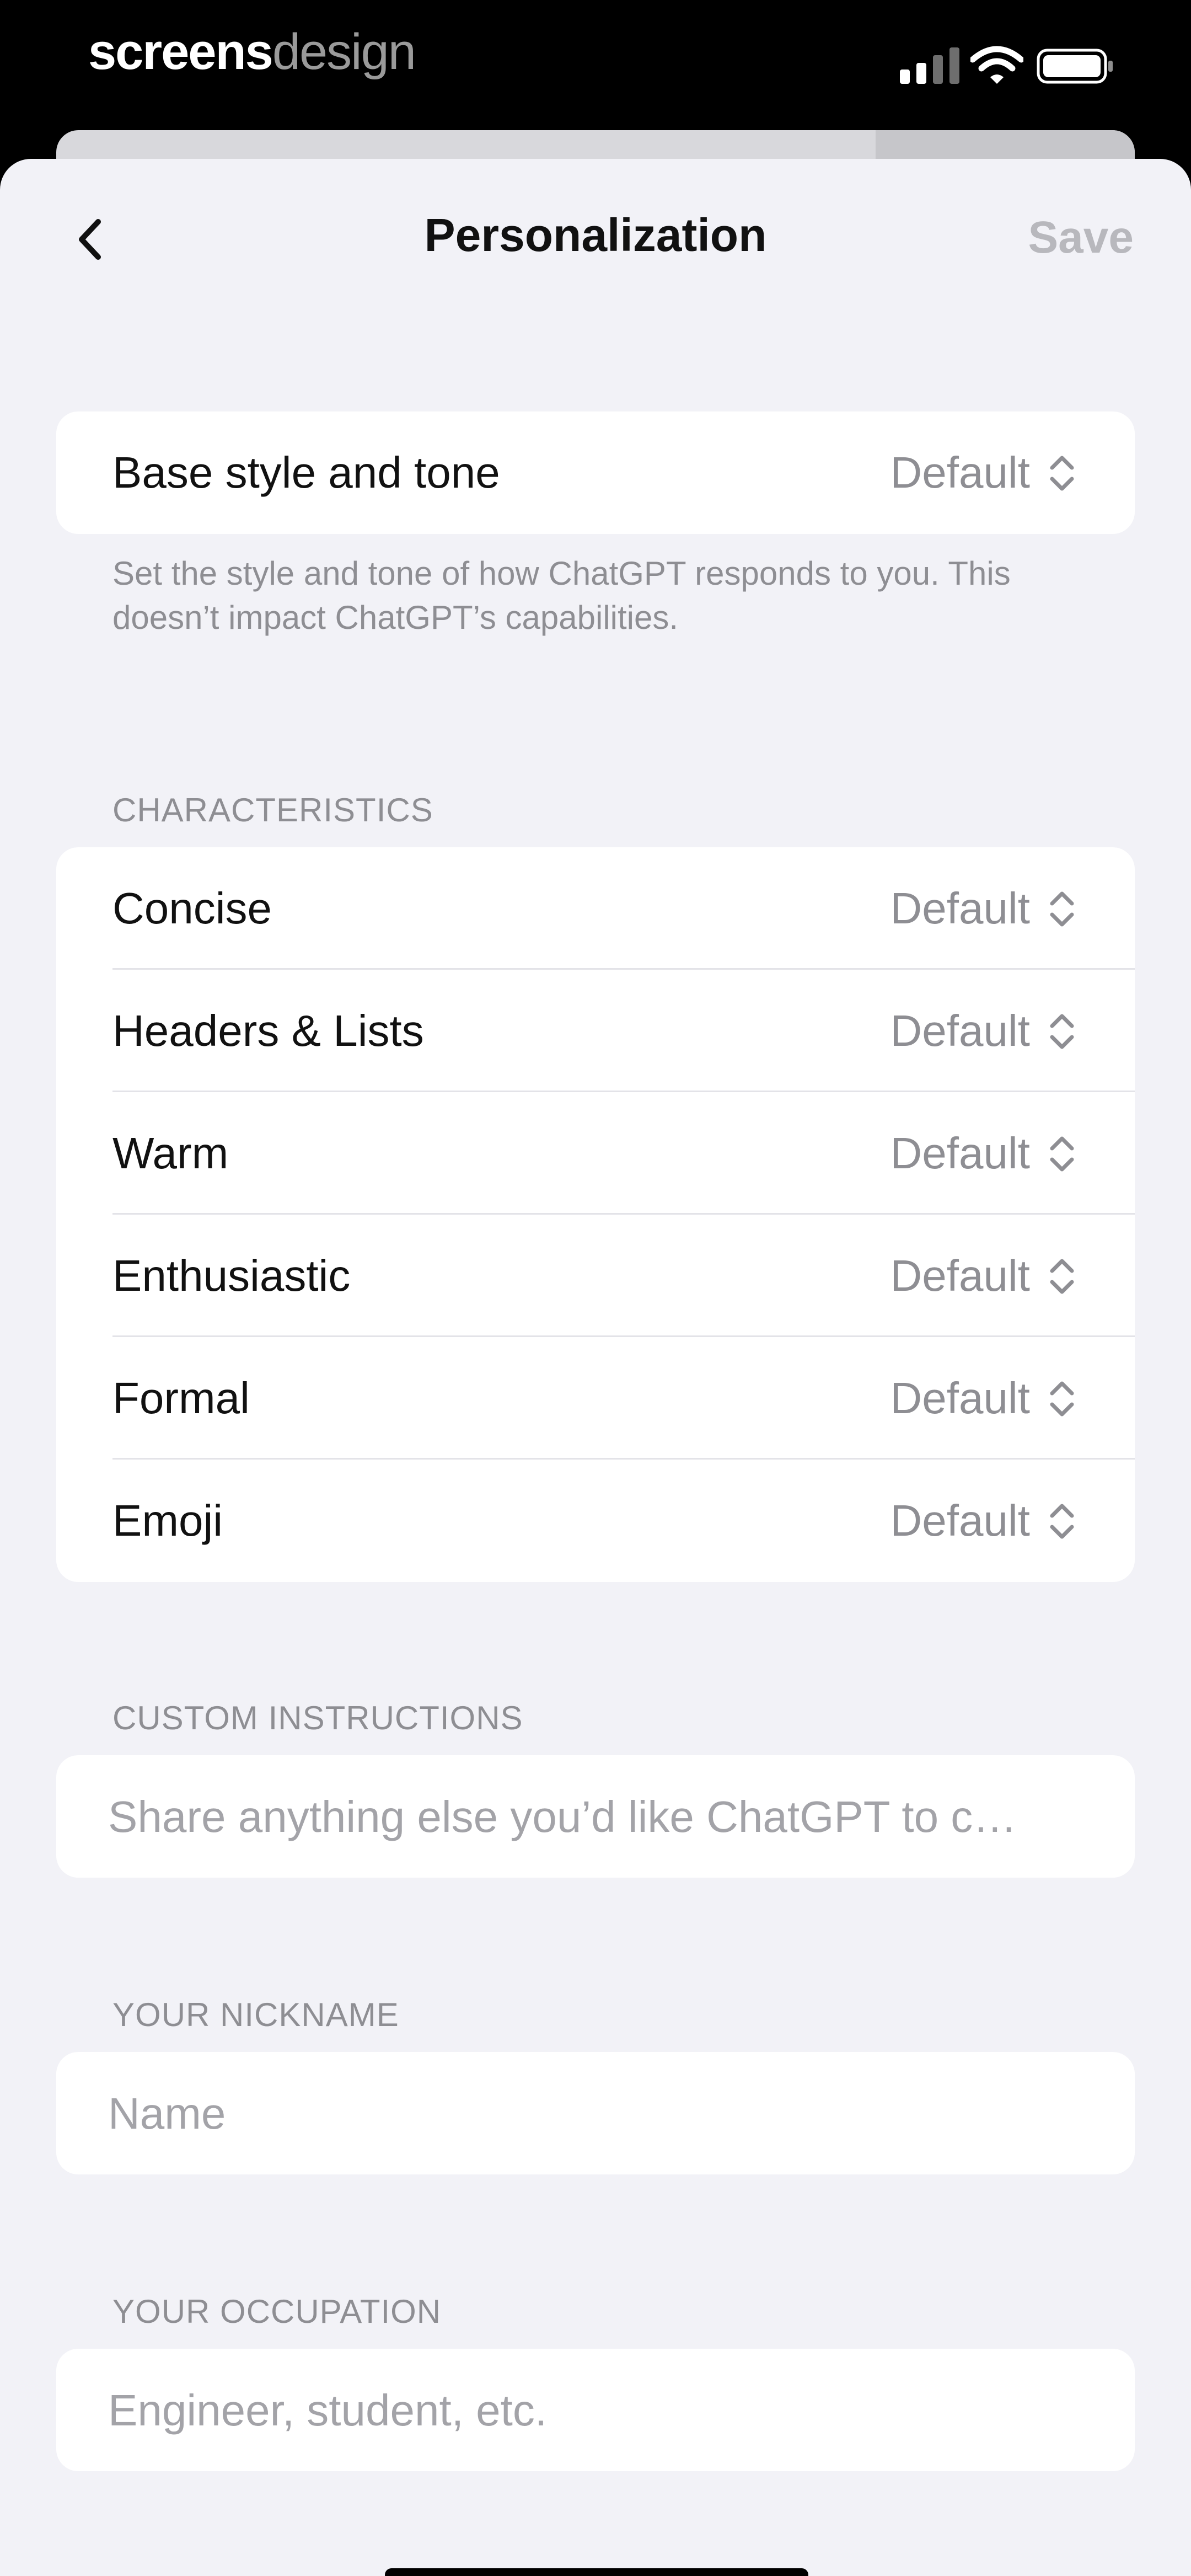 This screenshot has height=2576, width=1191. Describe the element at coordinates (1075, 66) in the screenshot. I see `battery-icon` at that location.